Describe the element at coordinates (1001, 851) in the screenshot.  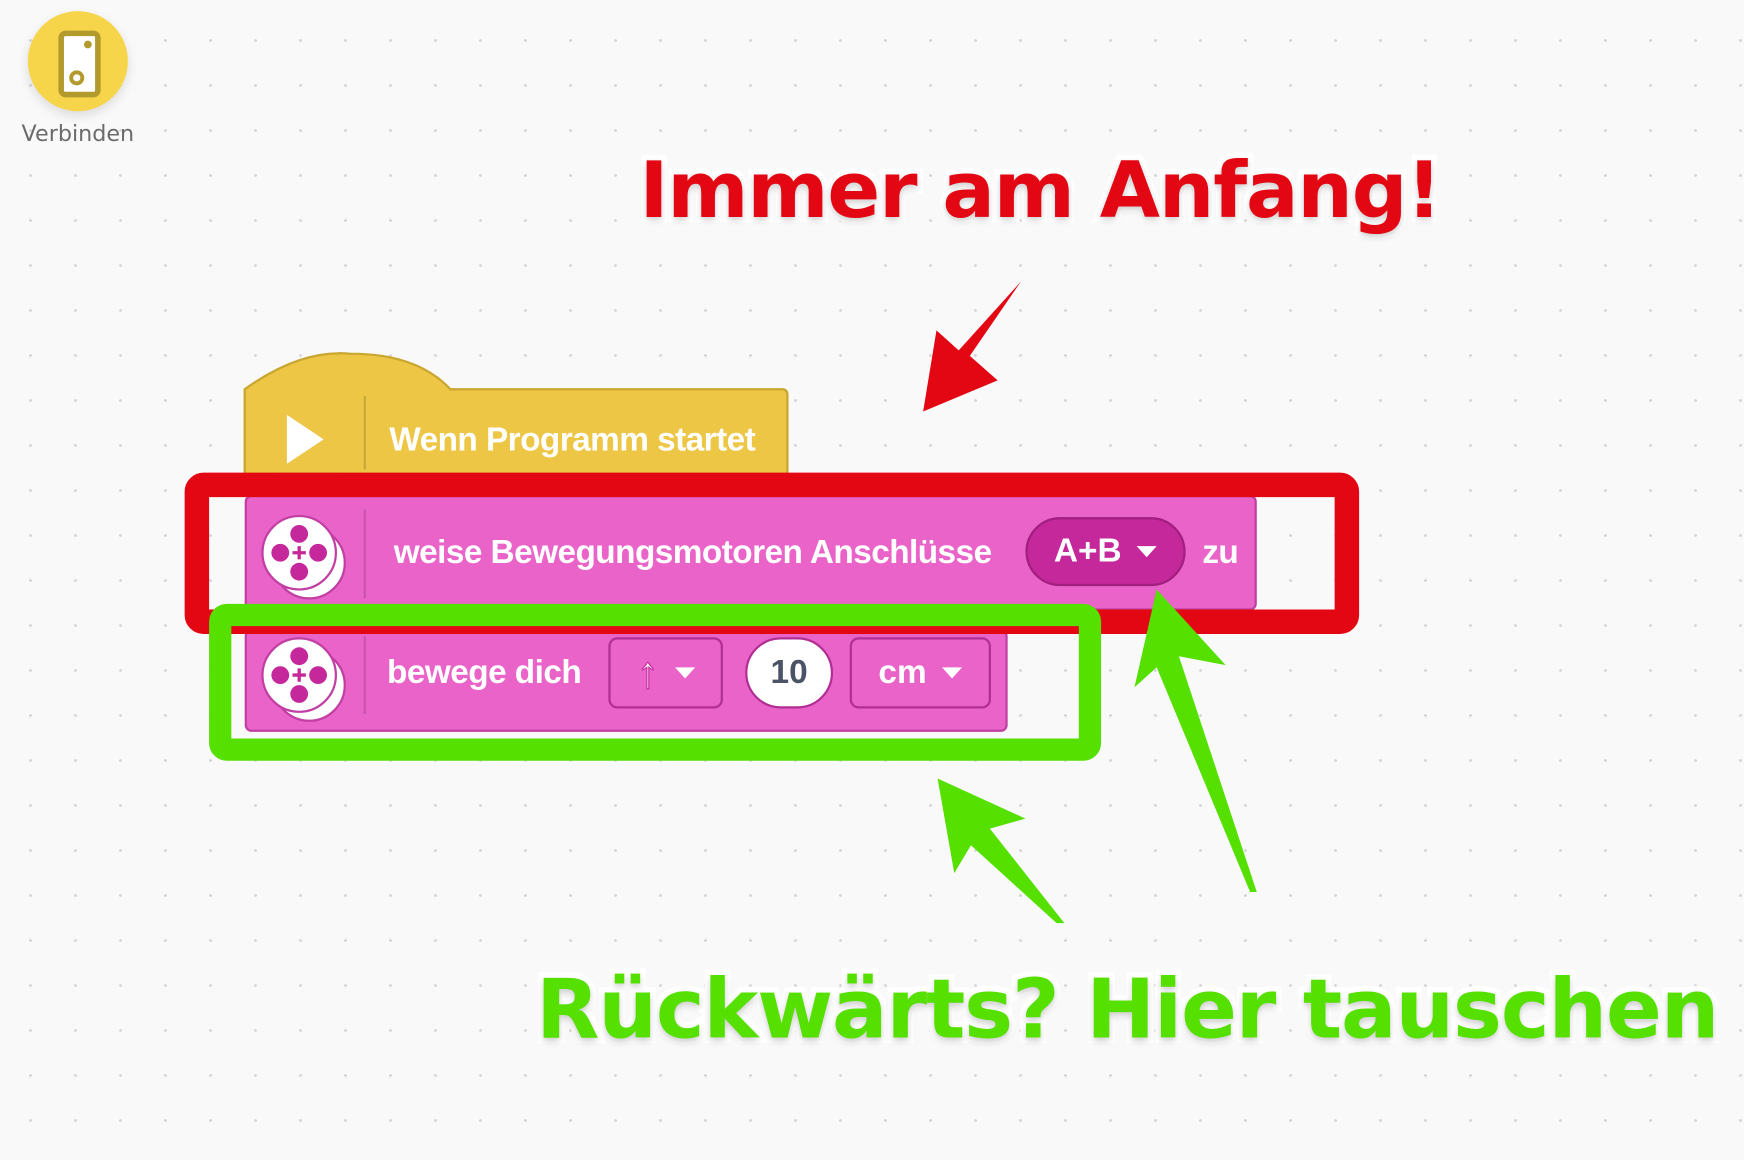
I see `green-arrow-left` at that location.